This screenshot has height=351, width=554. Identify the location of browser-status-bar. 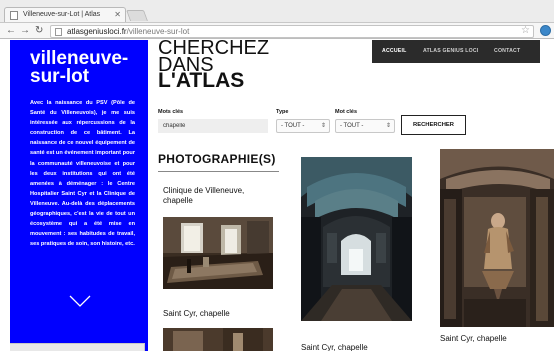
(77, 347).